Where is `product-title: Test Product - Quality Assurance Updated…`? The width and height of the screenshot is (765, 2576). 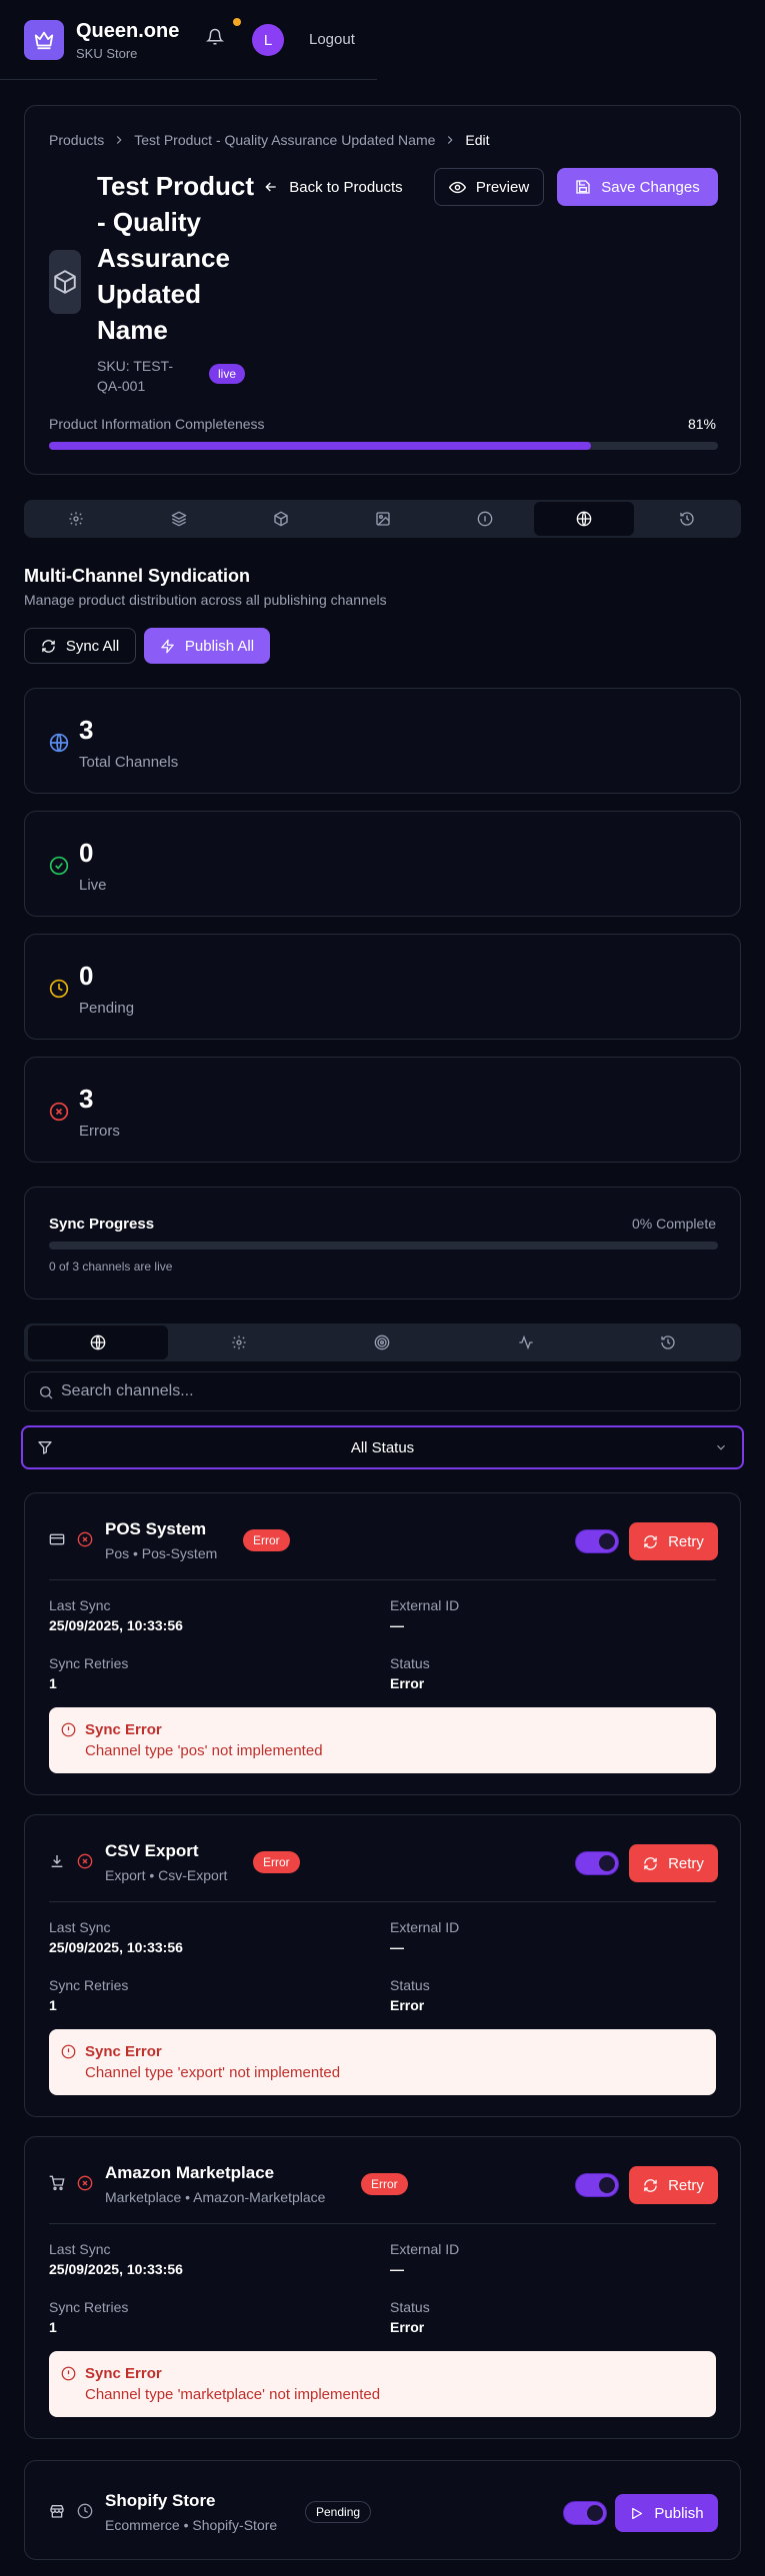
product-title: Test Product - Quality Assurance Updated… is located at coordinates (175, 258).